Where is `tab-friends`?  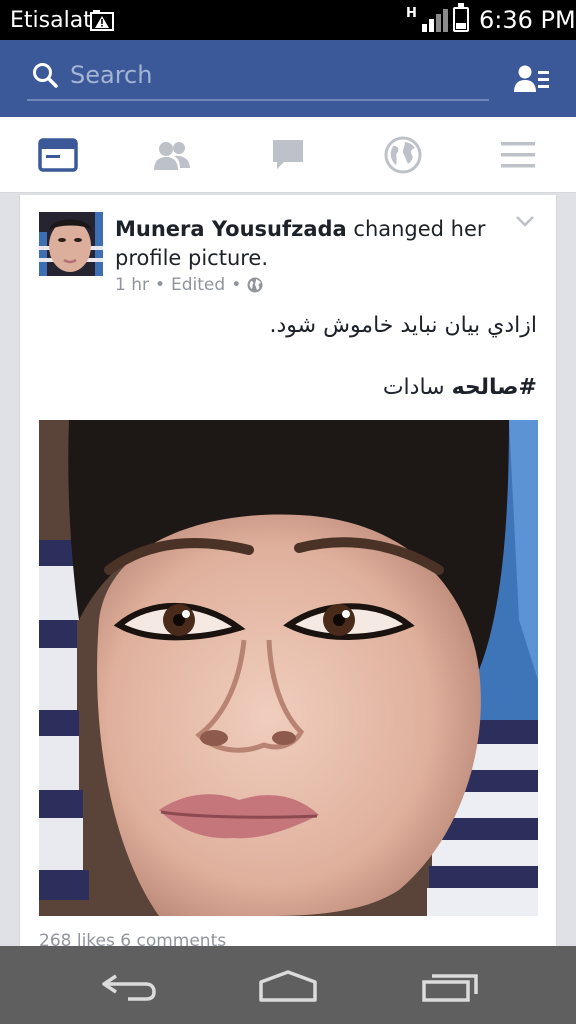 tab-friends is located at coordinates (172, 155).